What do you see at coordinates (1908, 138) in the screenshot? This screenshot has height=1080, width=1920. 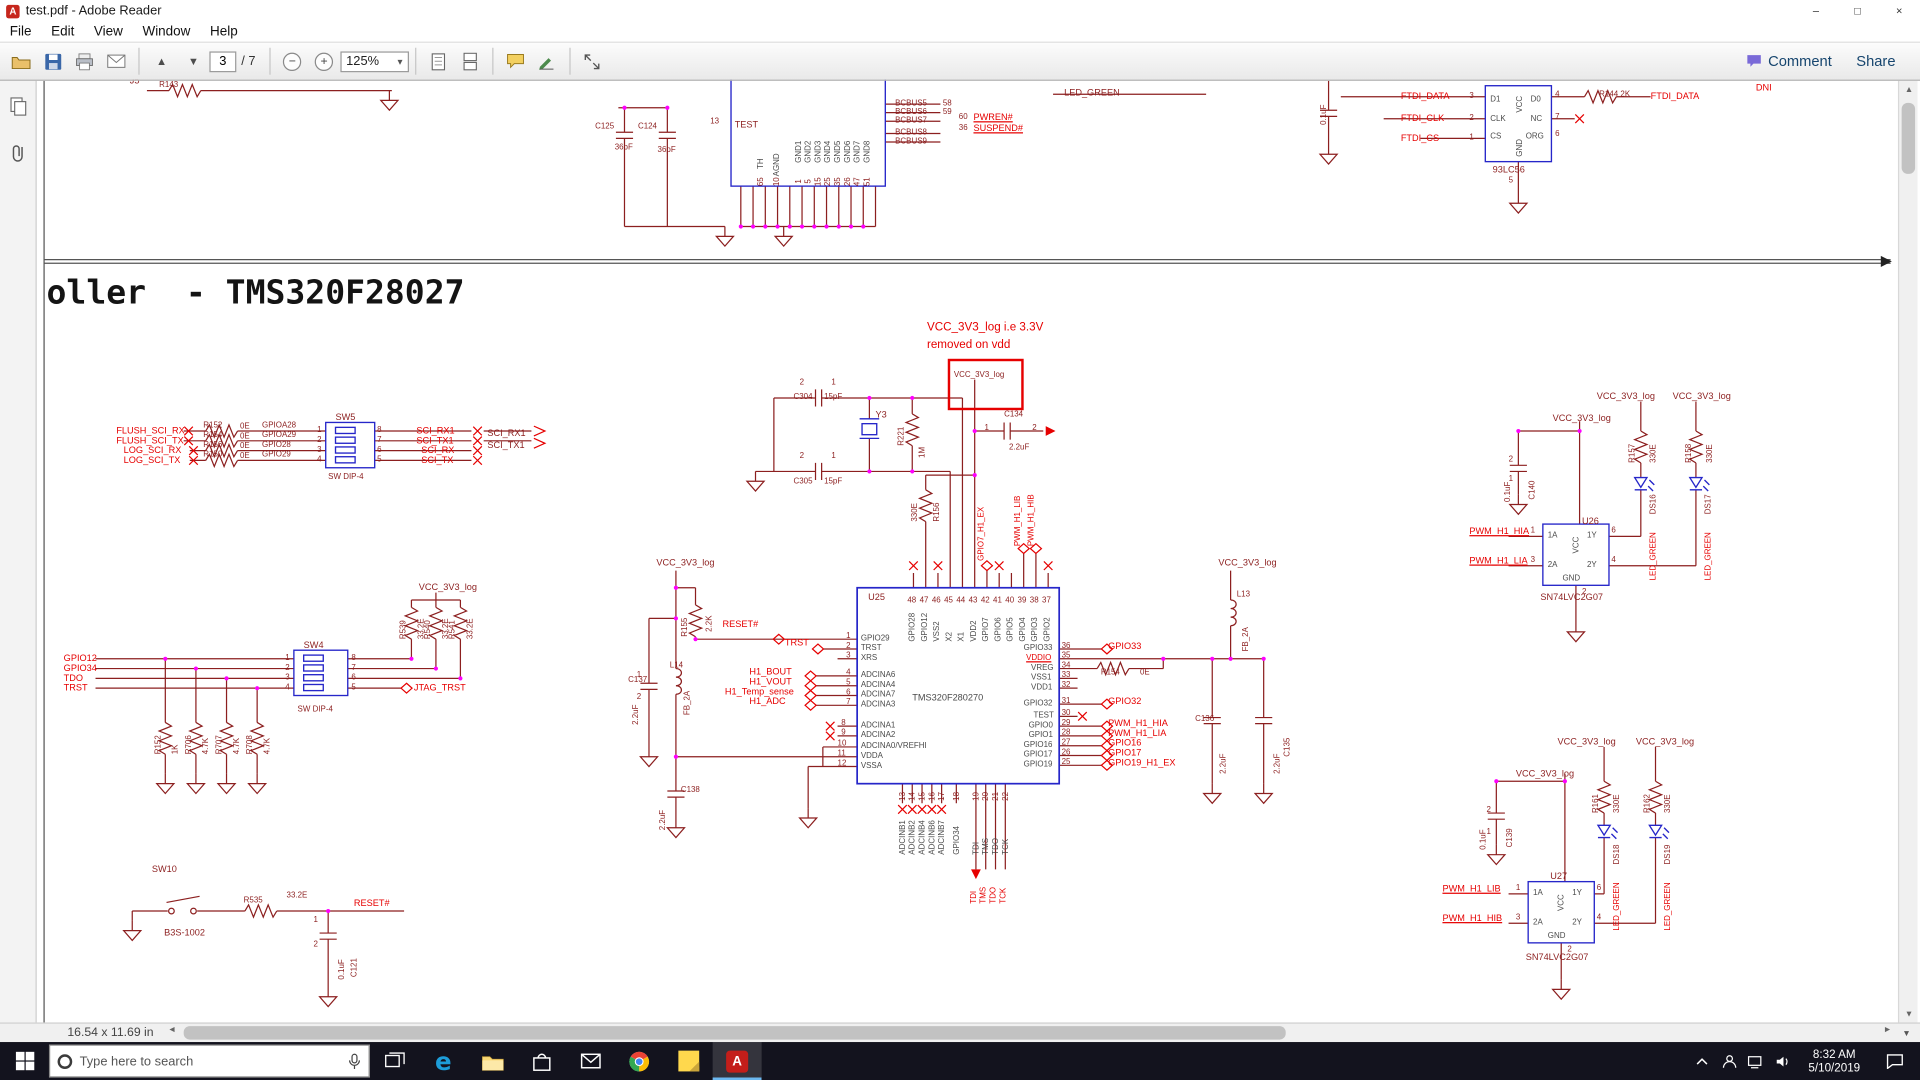 I see `vertical-scroll-thumb` at bounding box center [1908, 138].